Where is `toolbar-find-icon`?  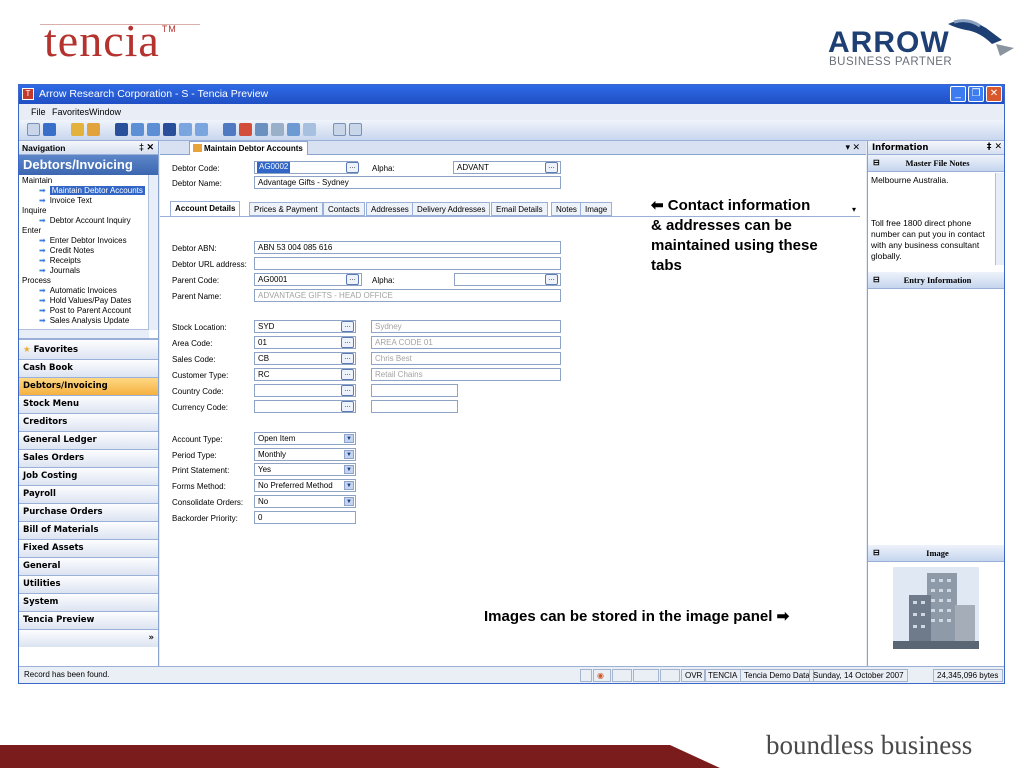
toolbar-find-icon is located at coordinates (185, 129).